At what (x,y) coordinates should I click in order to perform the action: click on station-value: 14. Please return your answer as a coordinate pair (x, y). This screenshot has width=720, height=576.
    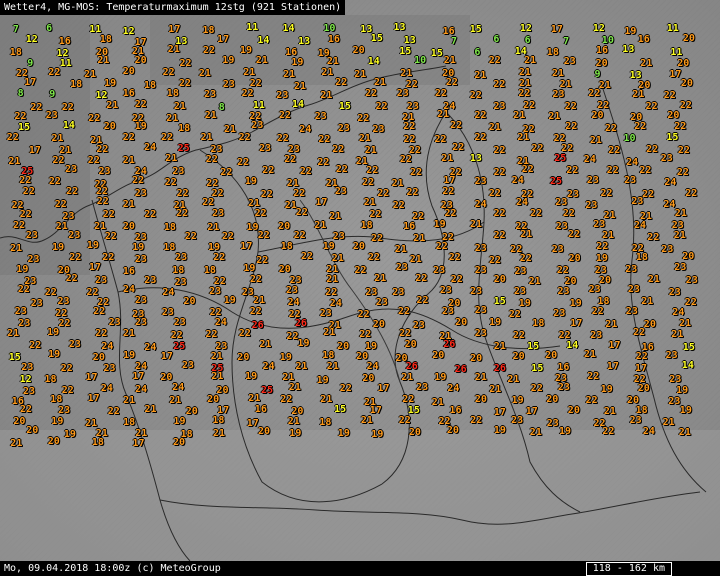
    Looking at the image, I should click on (687, 366).